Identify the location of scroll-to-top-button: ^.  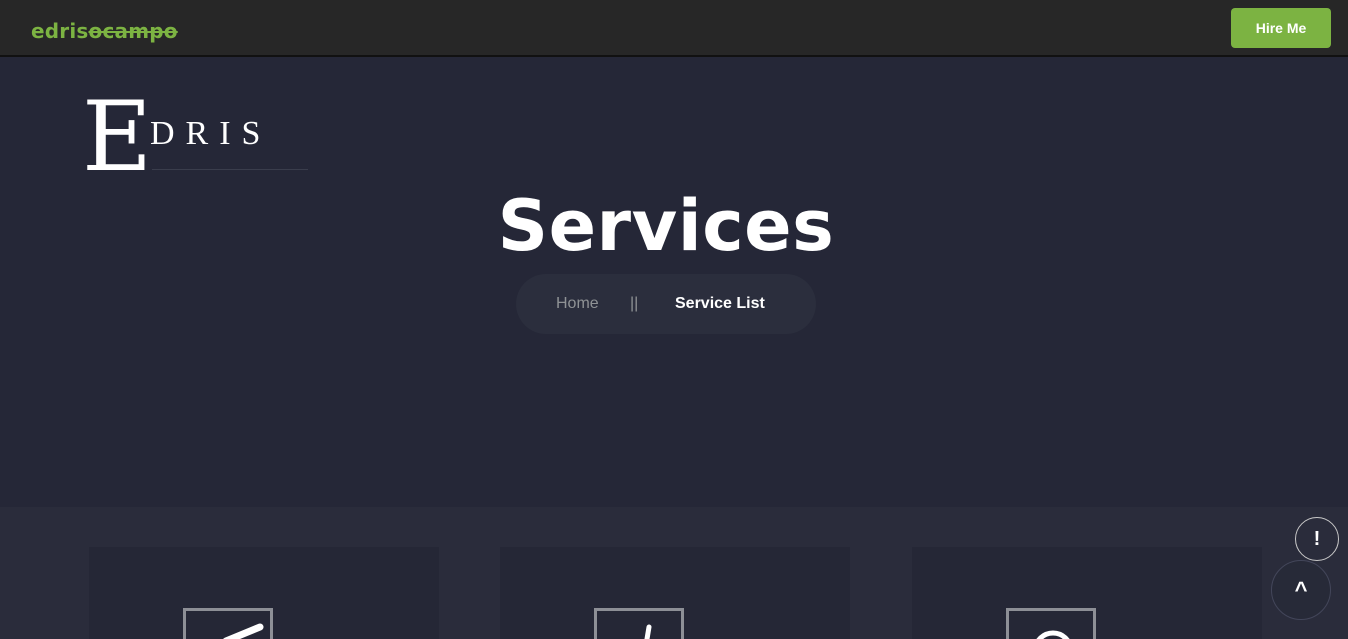
(1301, 590).